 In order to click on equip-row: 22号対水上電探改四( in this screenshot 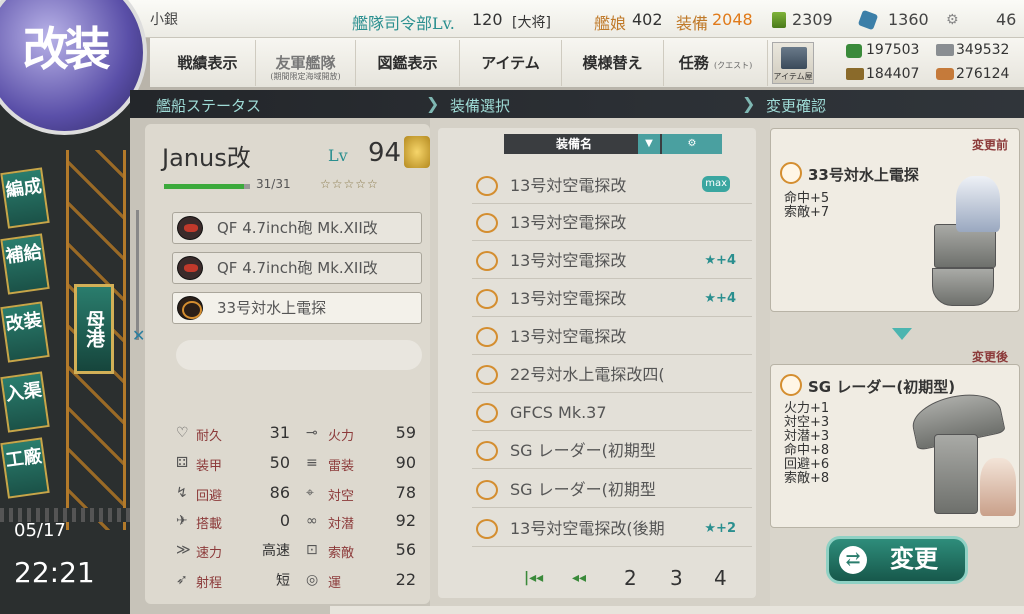, I will do `click(612, 375)`.